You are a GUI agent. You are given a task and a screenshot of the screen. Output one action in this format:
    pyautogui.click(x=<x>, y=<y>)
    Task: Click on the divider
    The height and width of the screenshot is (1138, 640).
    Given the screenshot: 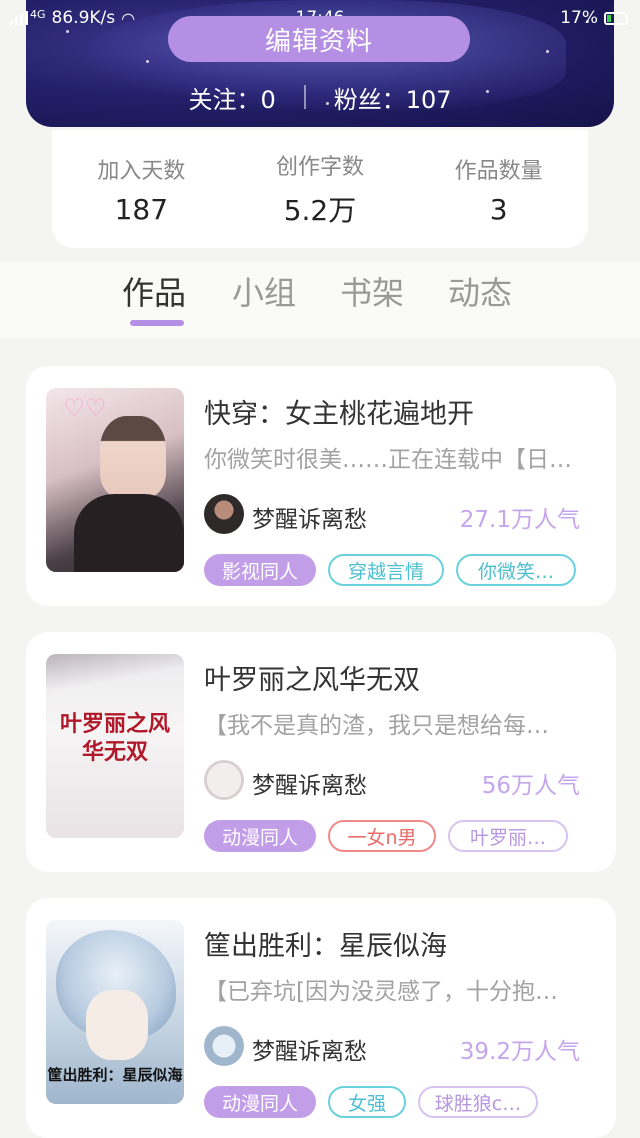 What is the action you would take?
    pyautogui.click(x=304, y=97)
    